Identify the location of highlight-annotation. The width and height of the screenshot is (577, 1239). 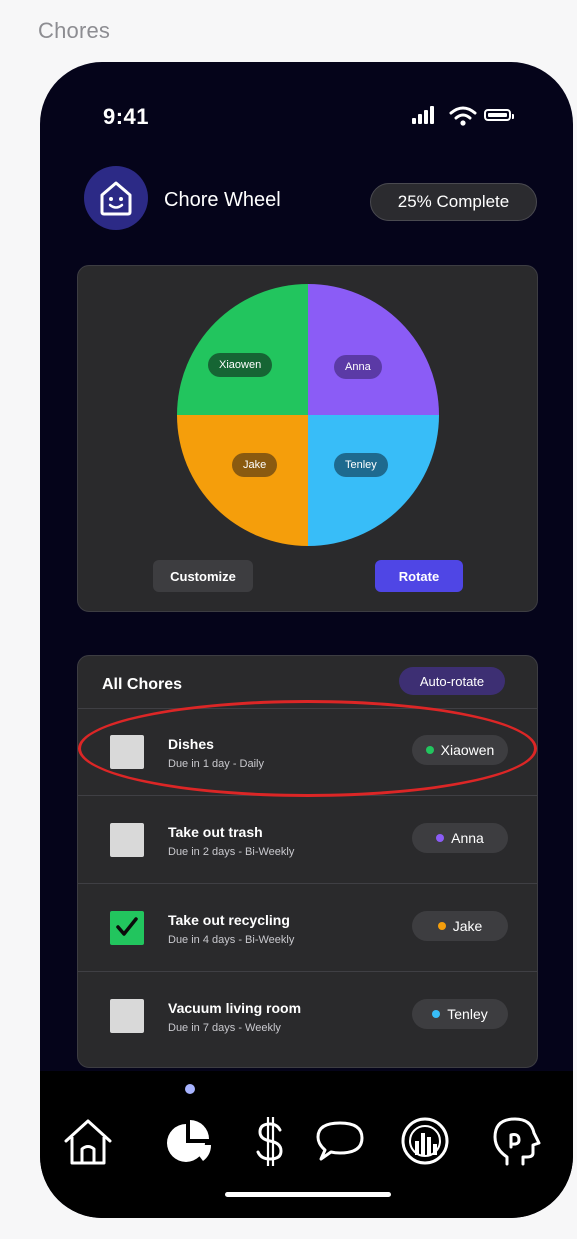
(307, 748).